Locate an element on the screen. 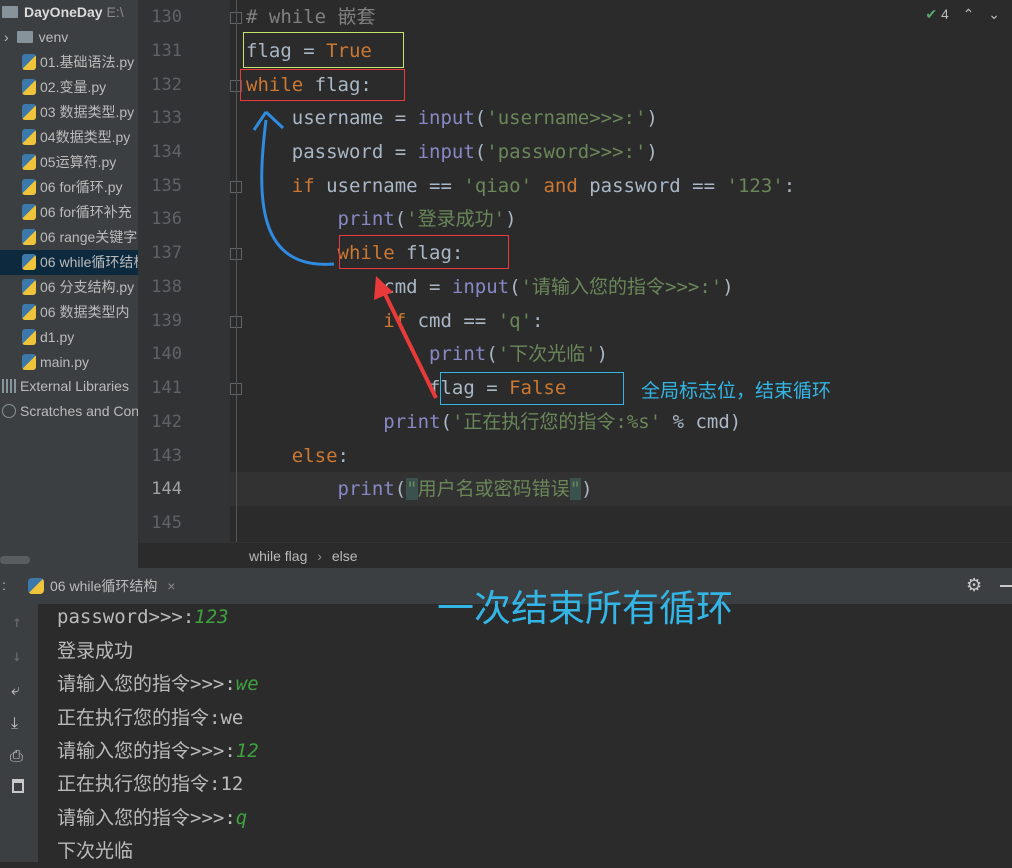  tree-item-label: 03 数据类型.py is located at coordinates (87, 112).